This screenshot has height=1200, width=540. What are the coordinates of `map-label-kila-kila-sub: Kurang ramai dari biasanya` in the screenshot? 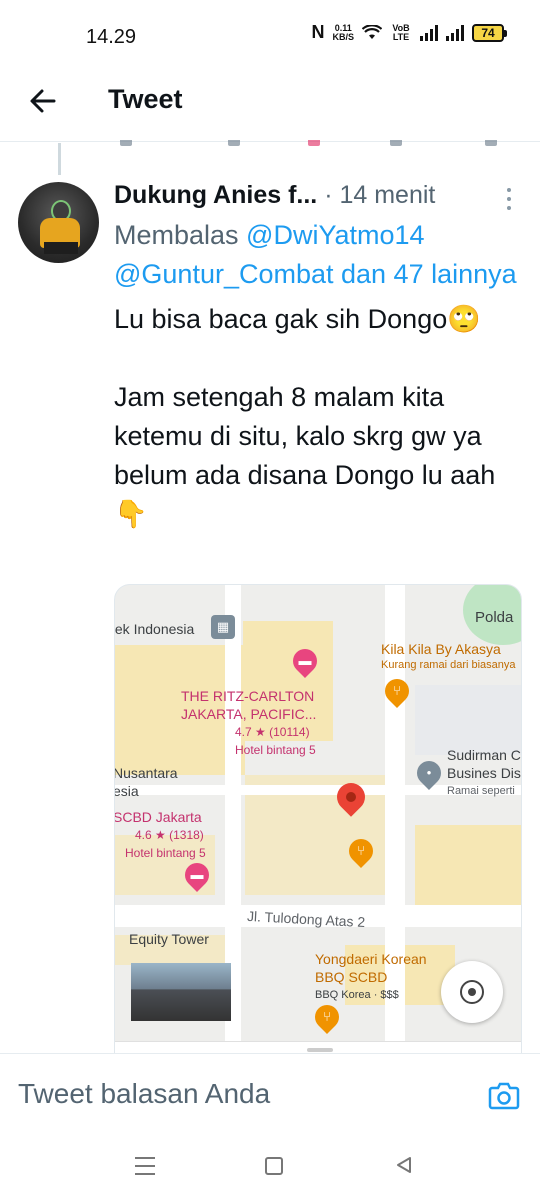 It's located at (448, 665).